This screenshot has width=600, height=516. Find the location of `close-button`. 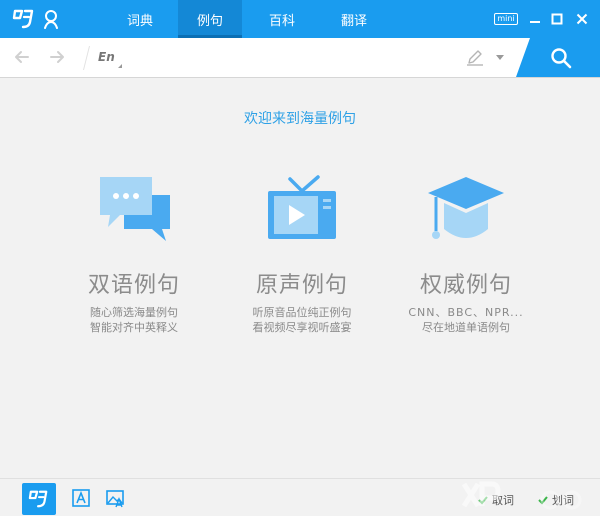

close-button is located at coordinates (582, 19).